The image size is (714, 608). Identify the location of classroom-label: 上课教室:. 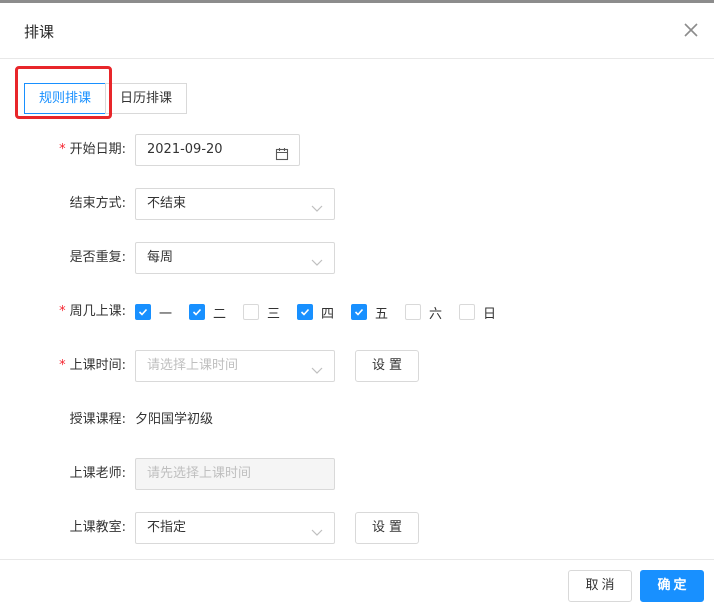
(97, 527).